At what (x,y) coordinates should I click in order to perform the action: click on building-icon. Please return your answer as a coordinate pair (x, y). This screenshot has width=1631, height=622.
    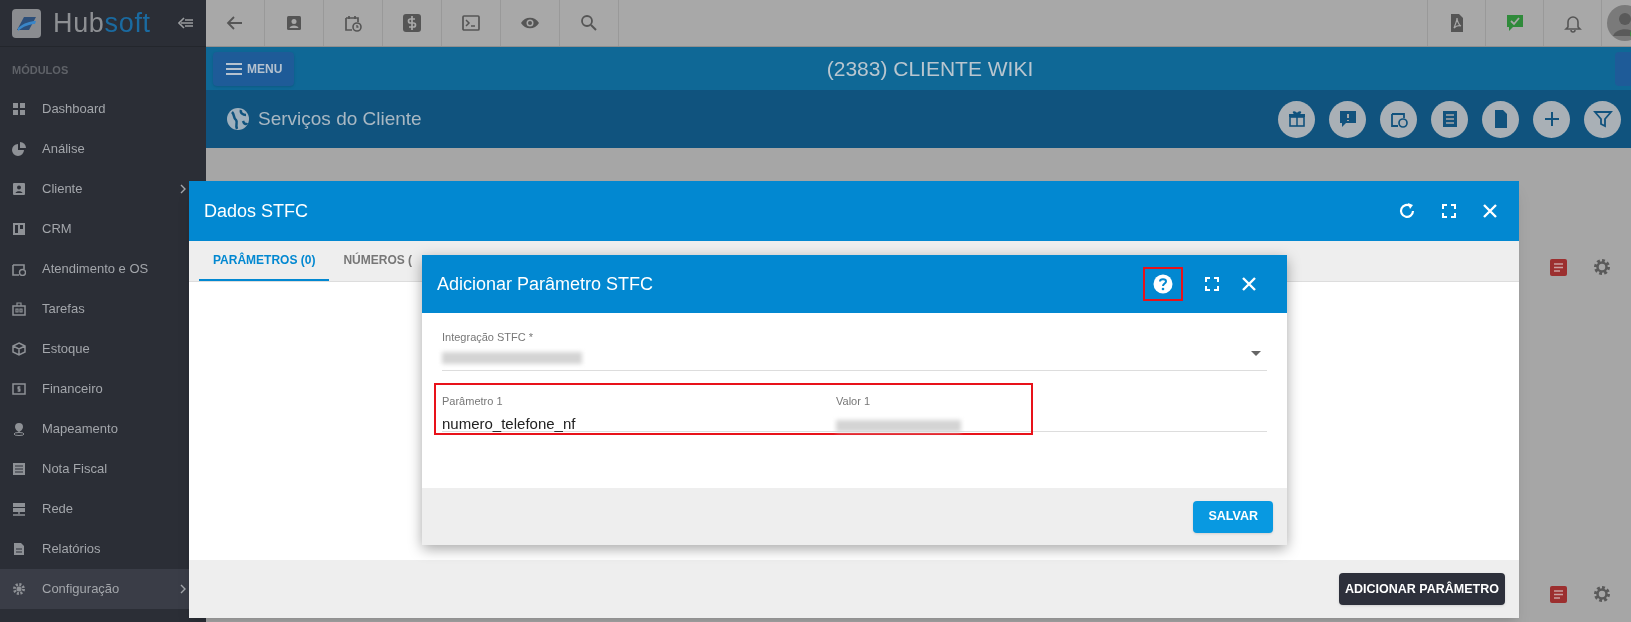
    Looking at the image, I should click on (19, 308).